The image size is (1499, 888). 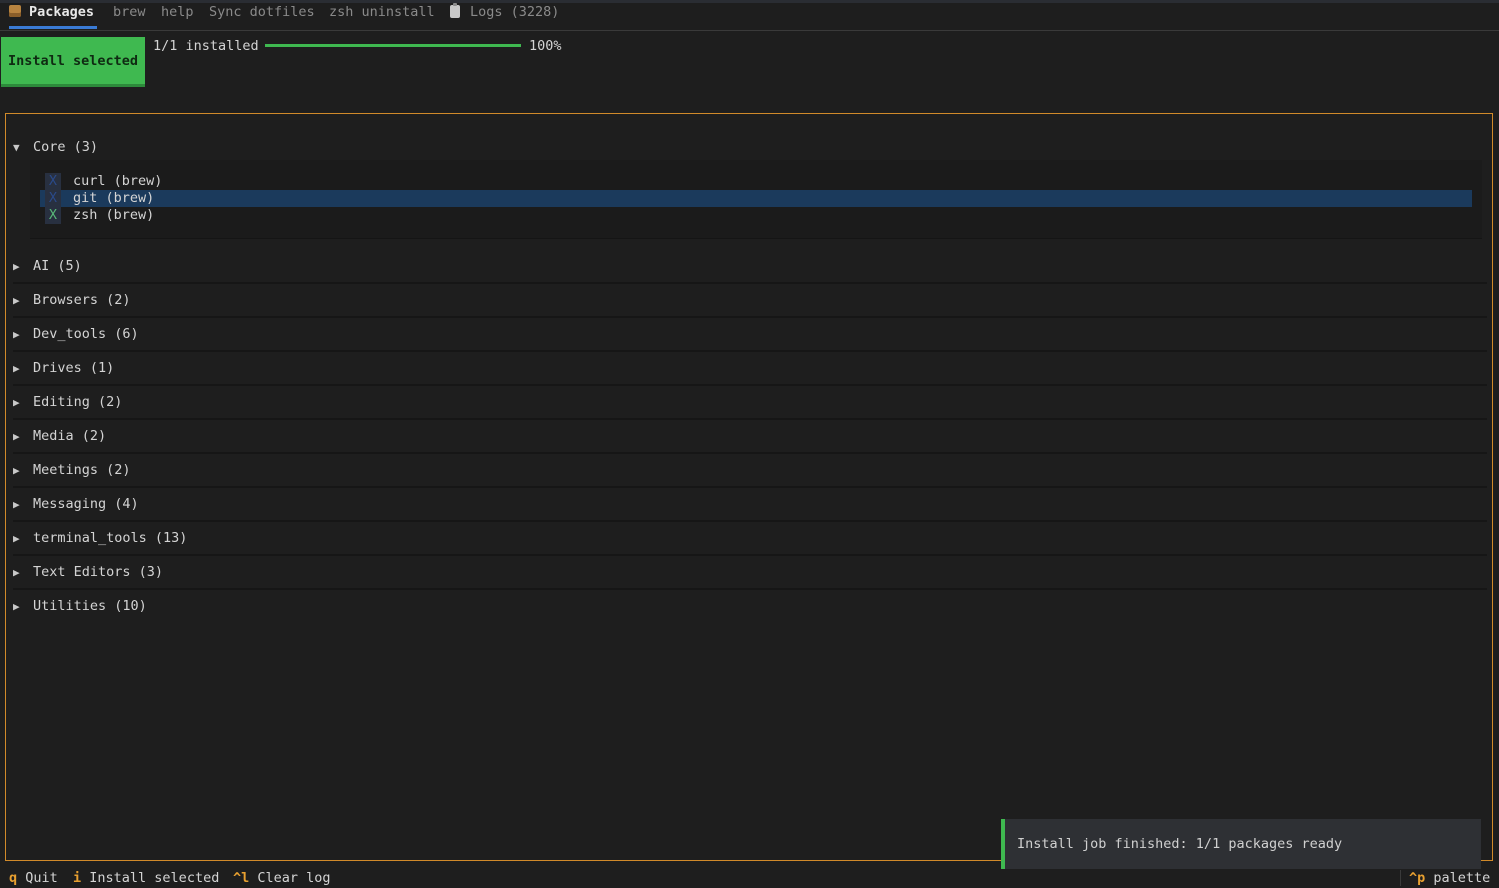 What do you see at coordinates (82, 300) in the screenshot?
I see `group-label: Browsers (2)` at bounding box center [82, 300].